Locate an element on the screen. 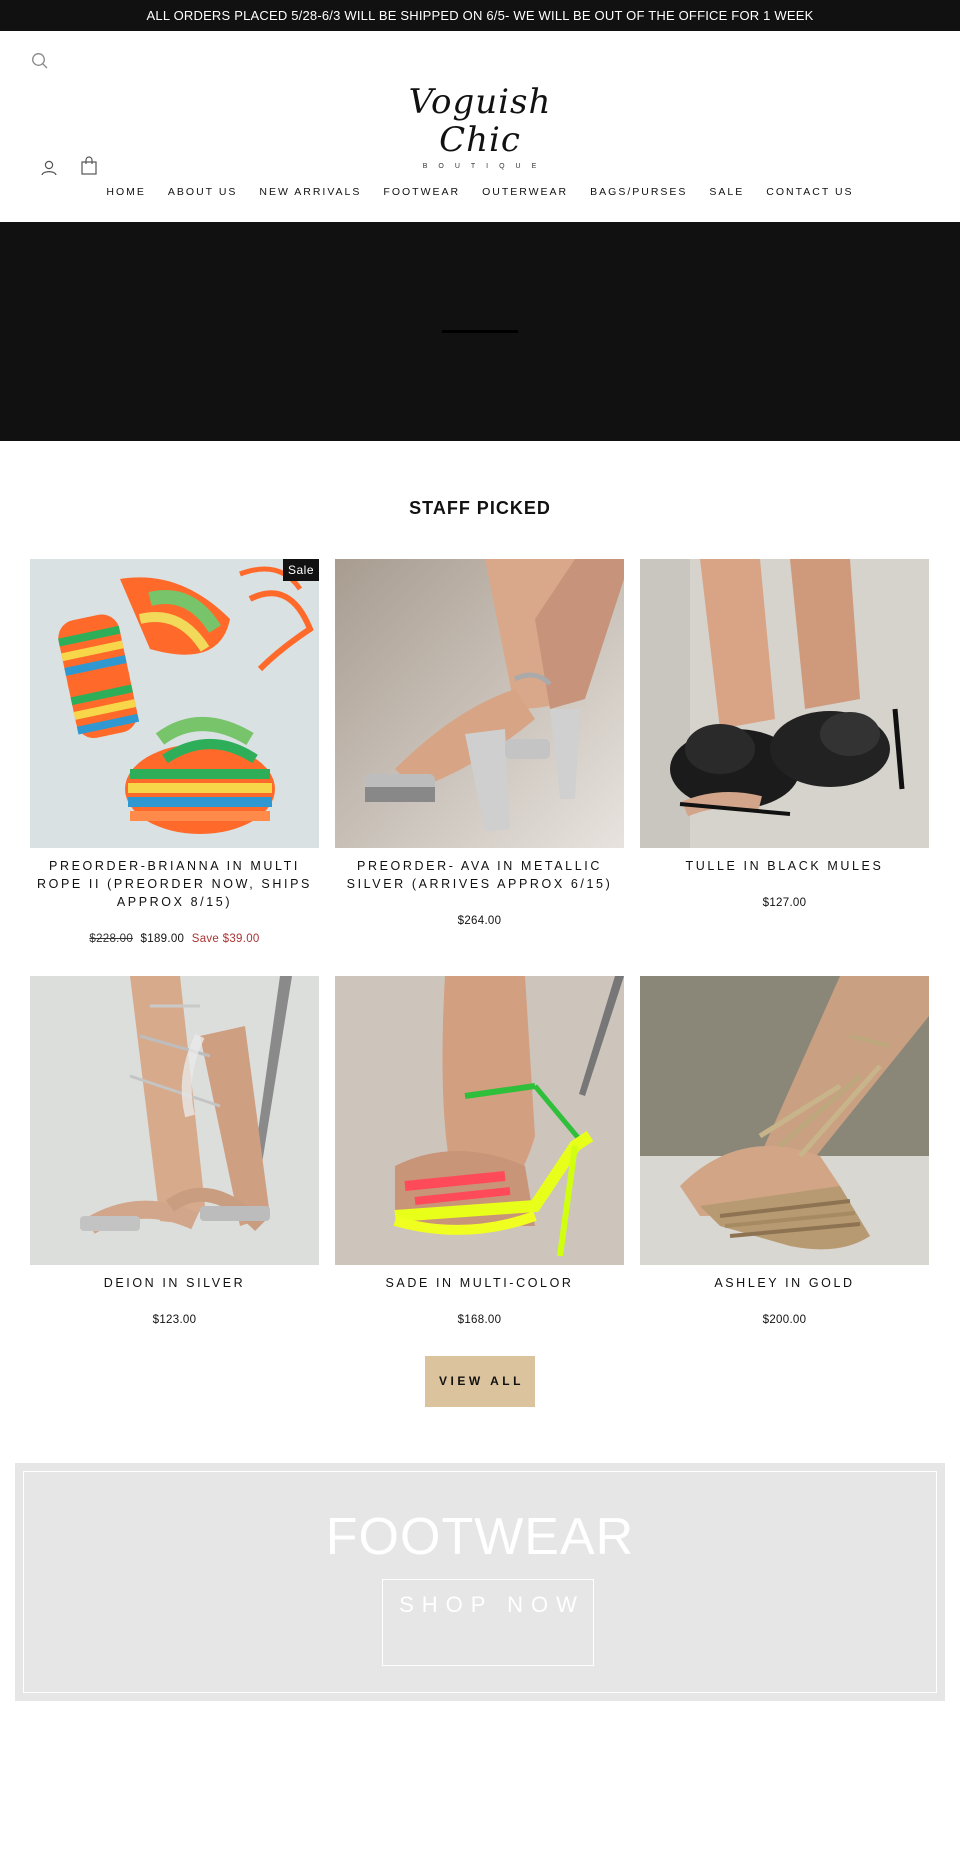  sale-badge: Sale is located at coordinates (300, 570).